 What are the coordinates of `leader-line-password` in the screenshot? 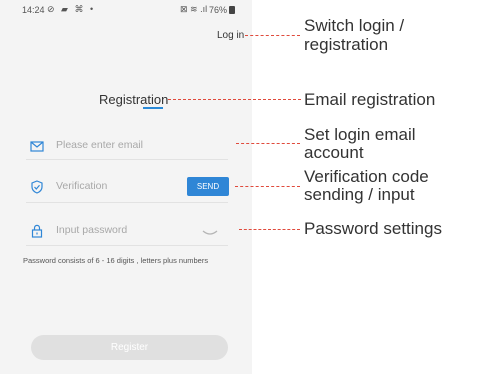 It's located at (269, 229).